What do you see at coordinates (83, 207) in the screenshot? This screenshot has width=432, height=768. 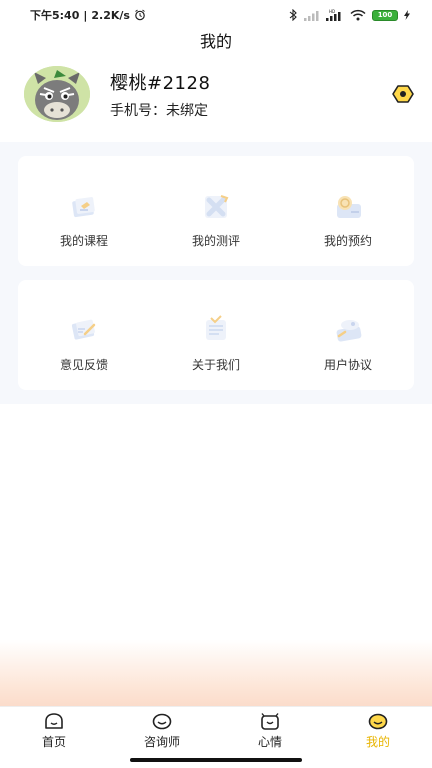 I see `course-icon` at bounding box center [83, 207].